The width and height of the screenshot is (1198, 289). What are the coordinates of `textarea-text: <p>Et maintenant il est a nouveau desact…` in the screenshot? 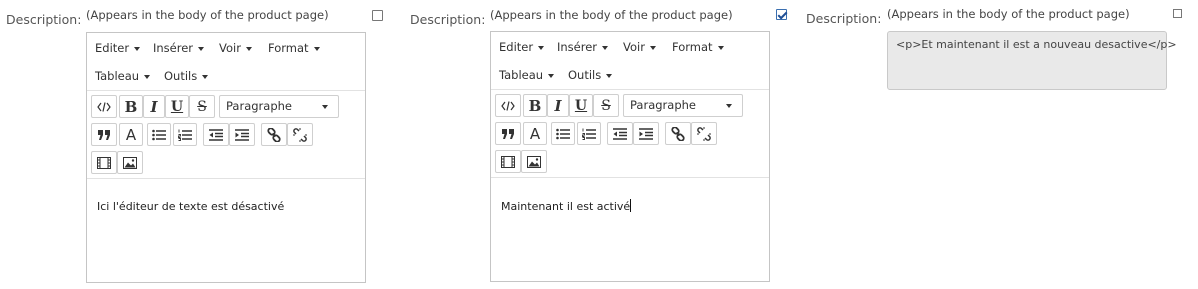 It's located at (1036, 44).